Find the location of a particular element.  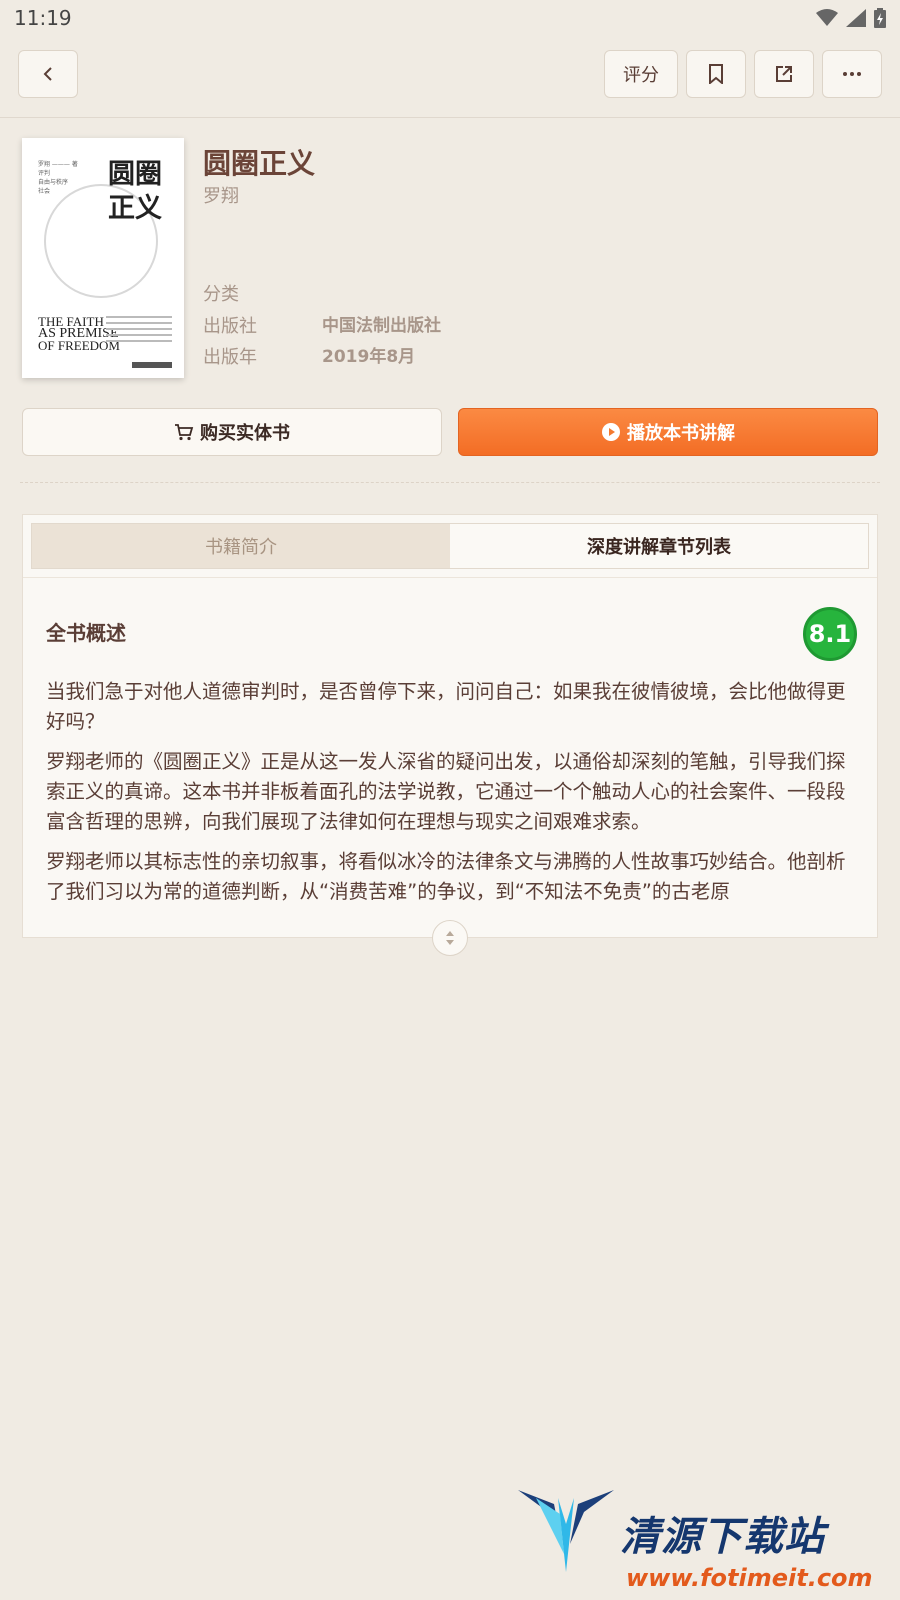

watermark-logo is located at coordinates (566, 1531).